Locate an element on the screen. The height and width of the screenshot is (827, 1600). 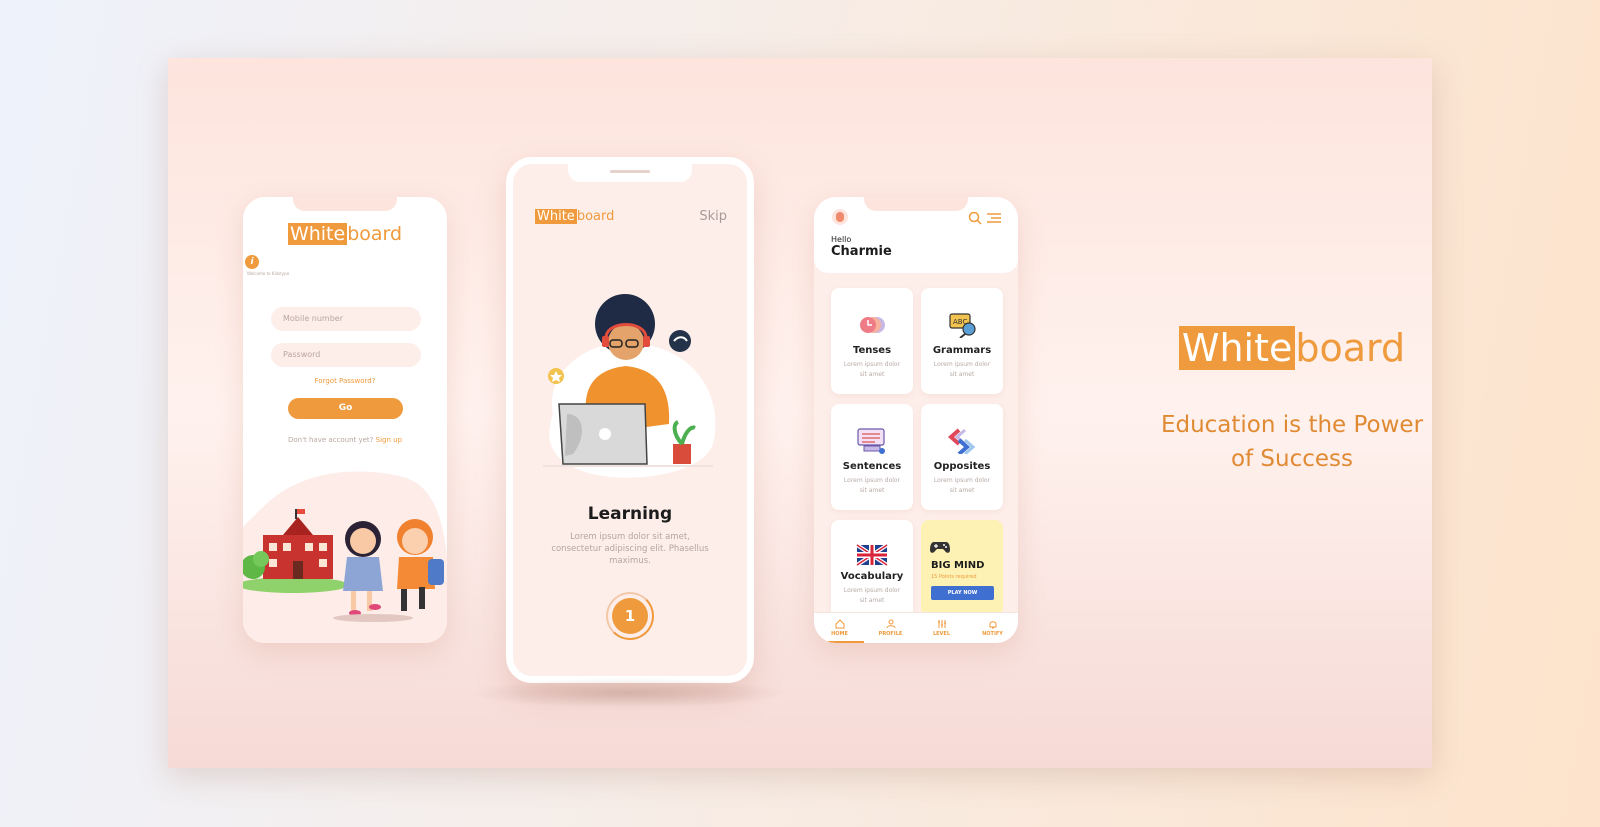
bottom-navigation: HOME PROFILE LEVEL NOTIFY is located at coordinates (916, 627).